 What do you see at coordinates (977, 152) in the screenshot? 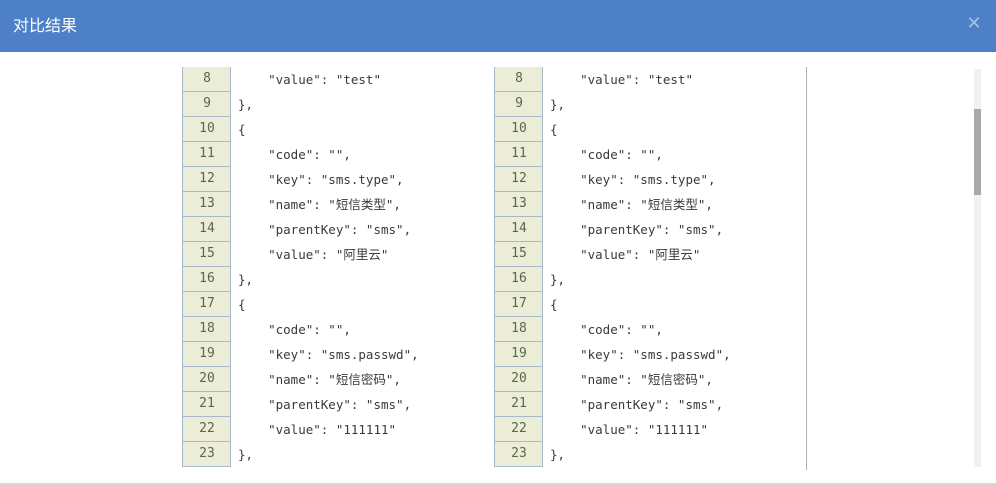
I see `scrollbar-thumb` at bounding box center [977, 152].